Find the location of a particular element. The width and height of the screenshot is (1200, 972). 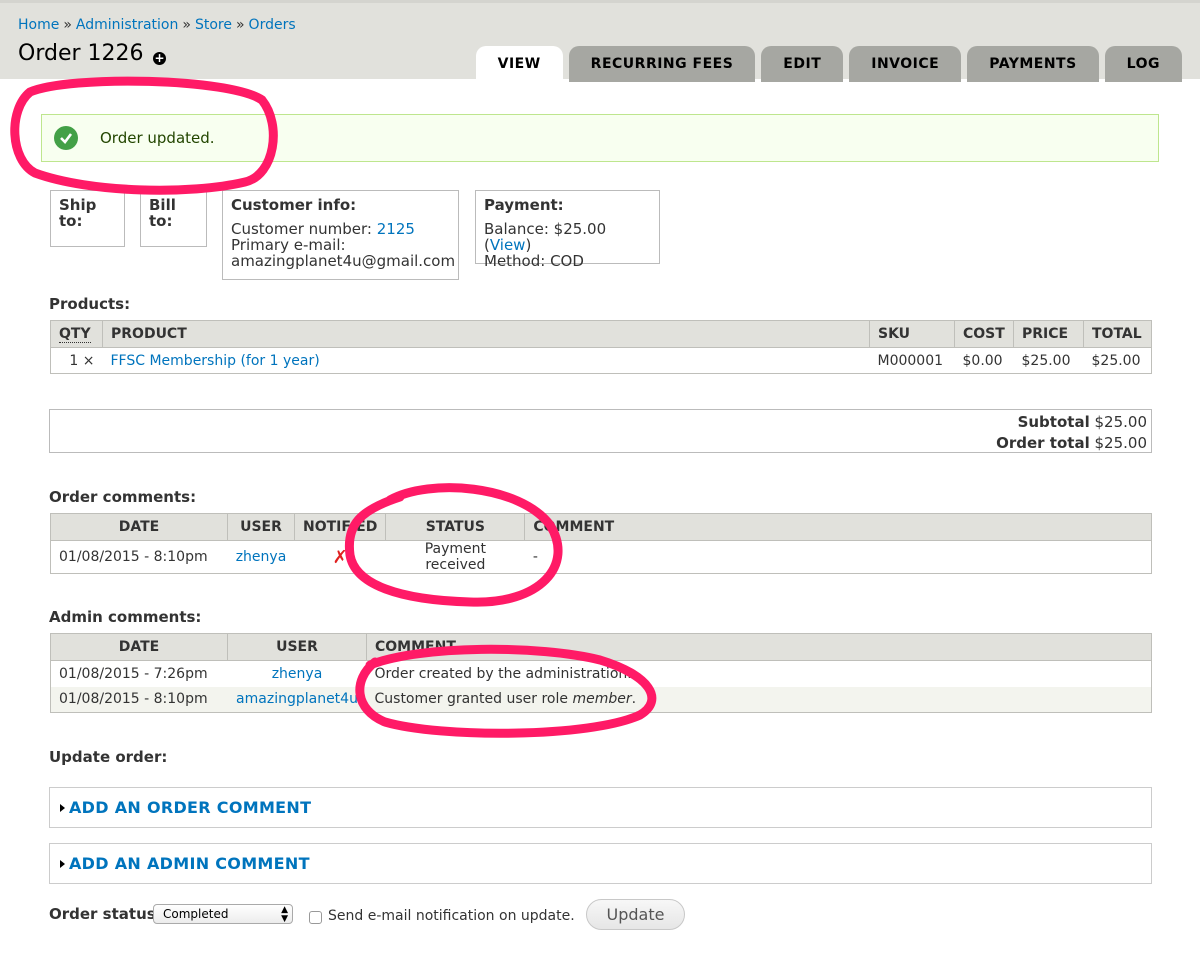

customer-number-link: 2125 is located at coordinates (396, 229).